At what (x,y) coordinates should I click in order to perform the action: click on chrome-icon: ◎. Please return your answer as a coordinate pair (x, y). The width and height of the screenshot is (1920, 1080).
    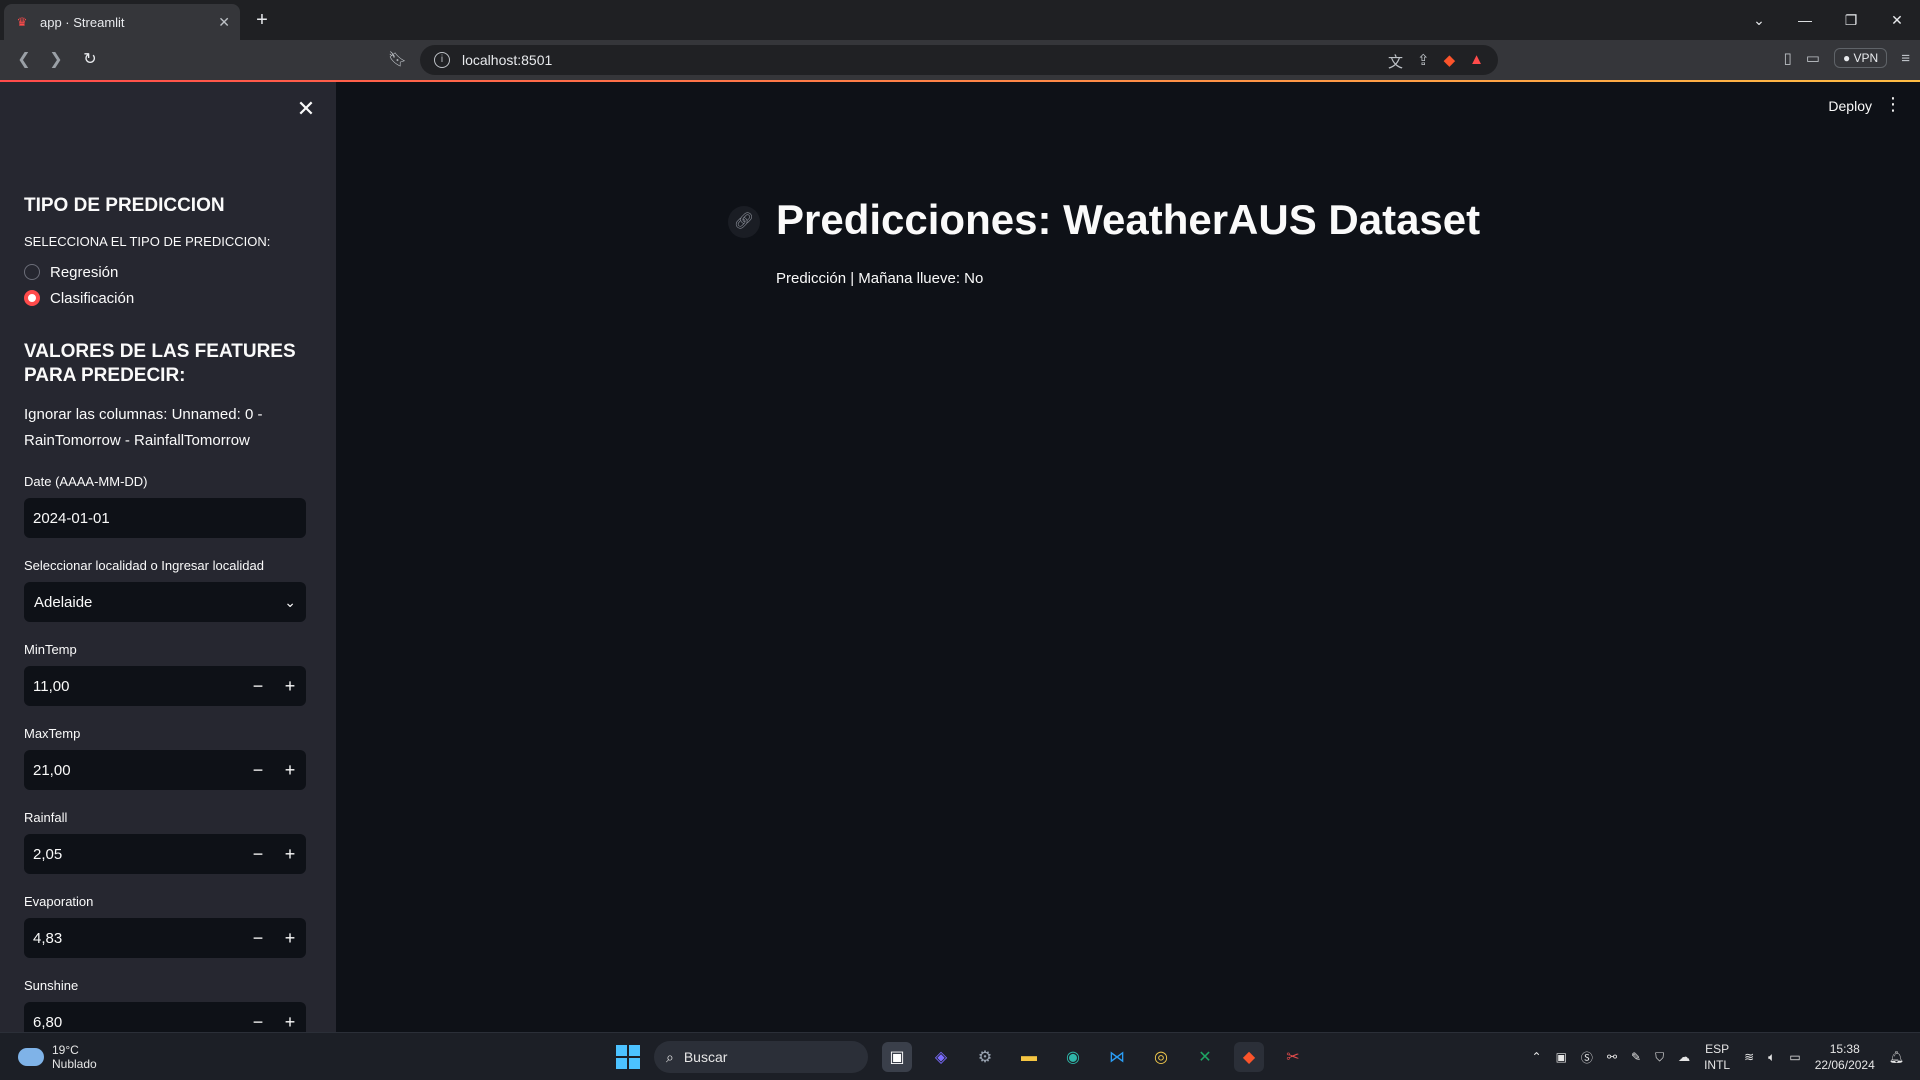
    Looking at the image, I should click on (1161, 1057).